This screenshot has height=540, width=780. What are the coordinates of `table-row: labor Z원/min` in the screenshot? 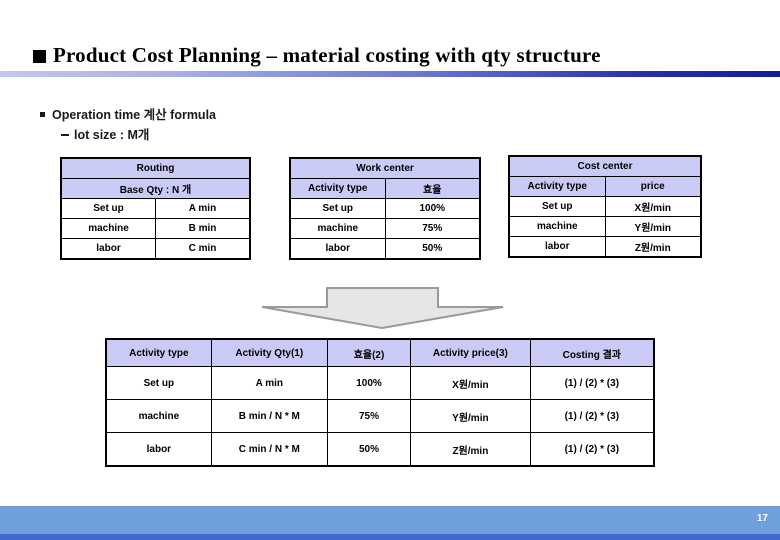 It's located at (605, 247).